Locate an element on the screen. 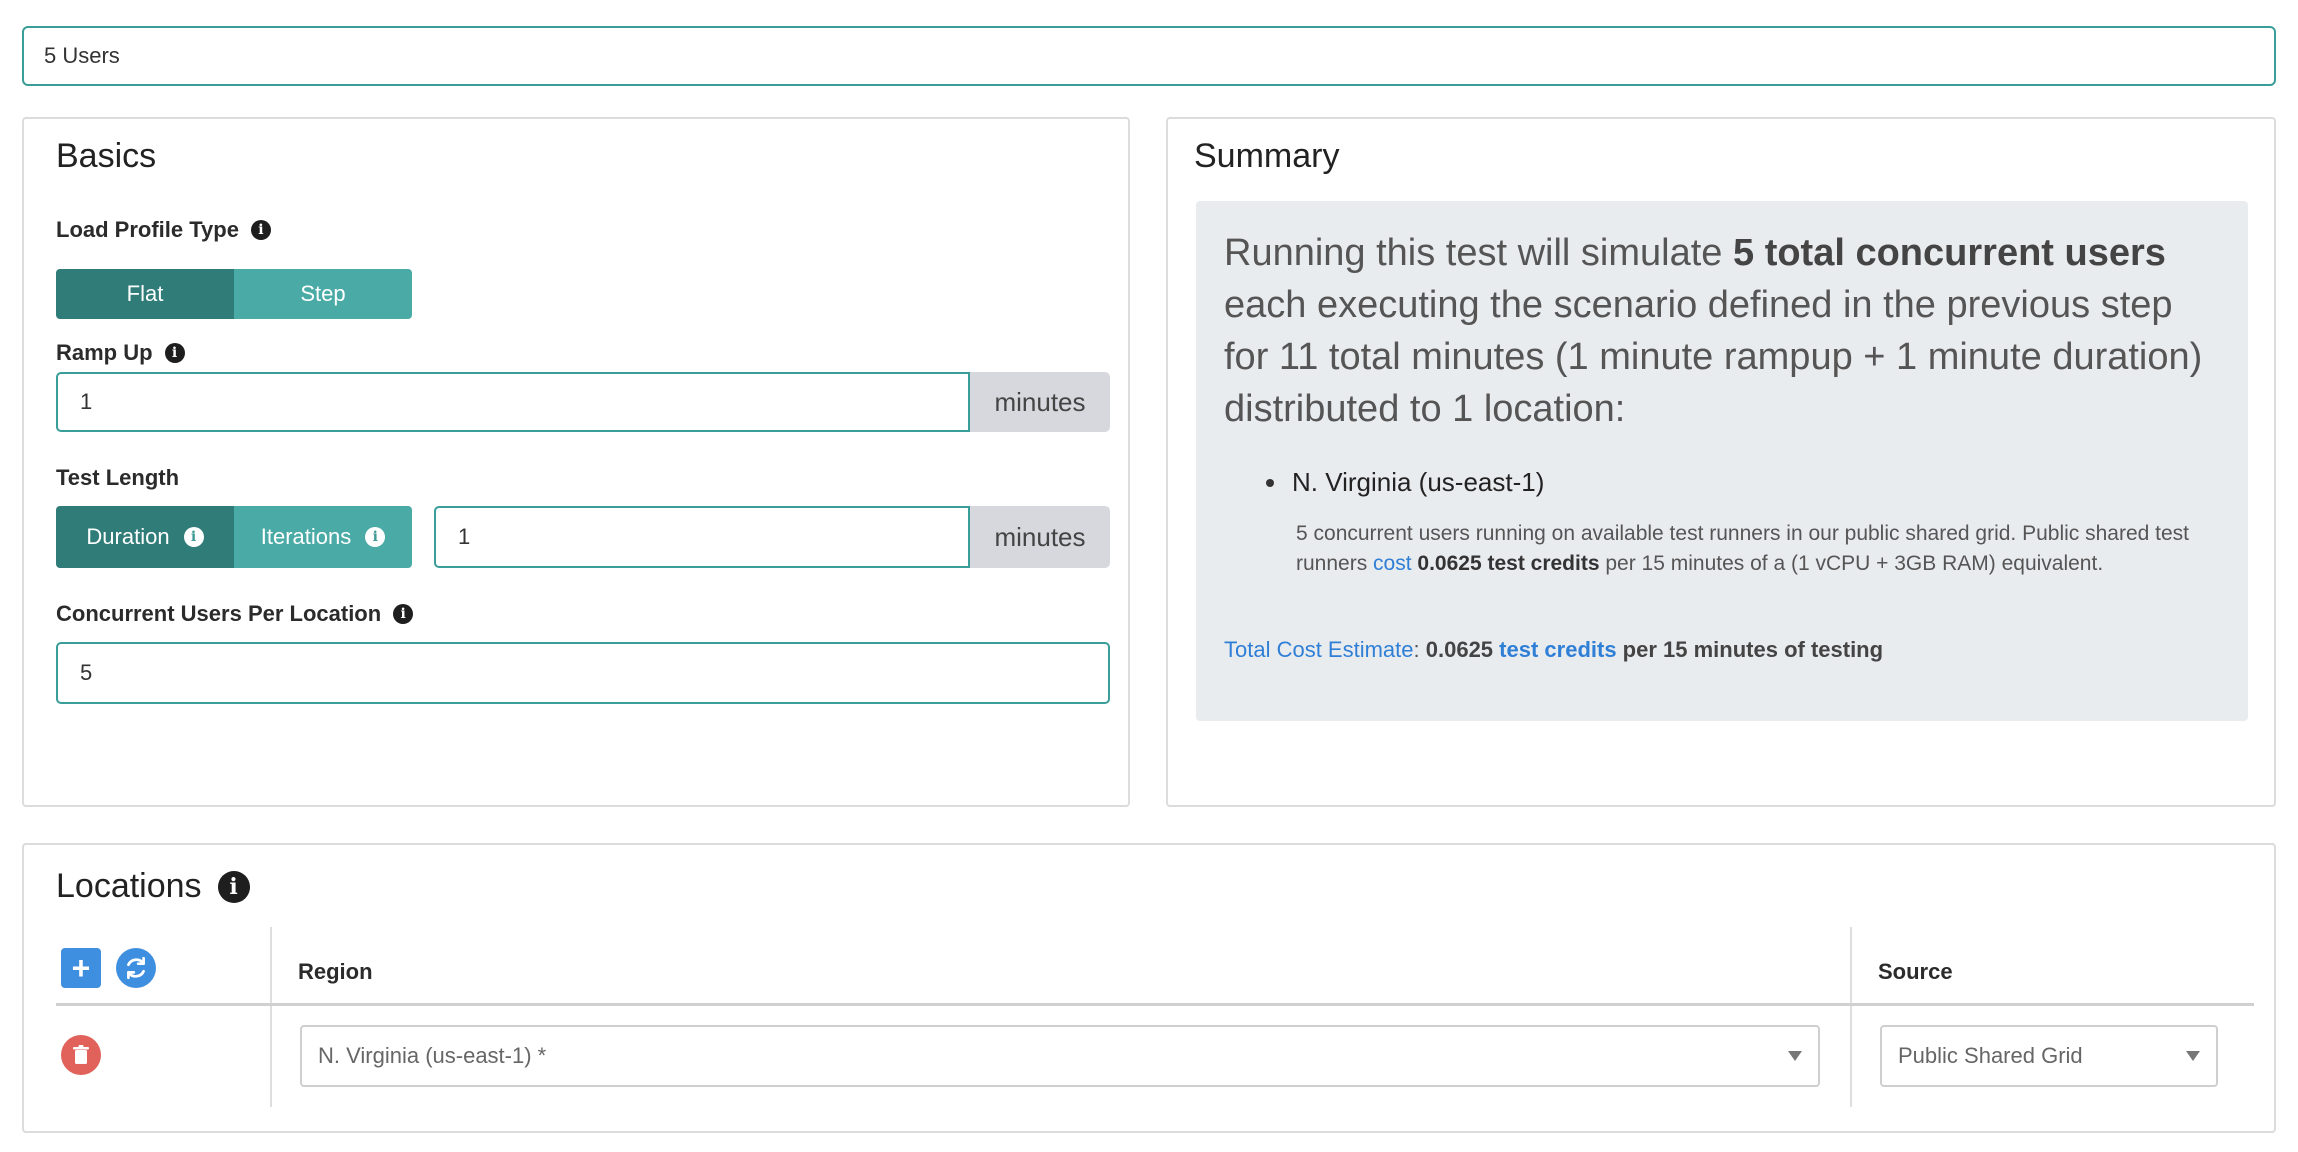  concurrent-users-label: Concurrent Users Per Location i is located at coordinates (235, 614).